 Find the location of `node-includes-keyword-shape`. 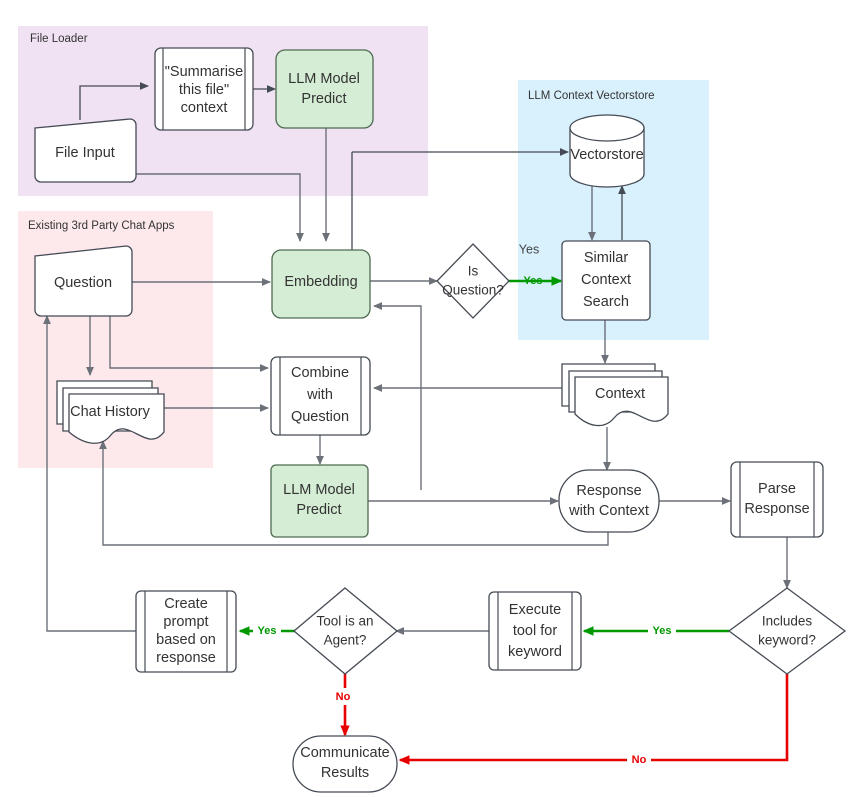

node-includes-keyword-shape is located at coordinates (787, 631).